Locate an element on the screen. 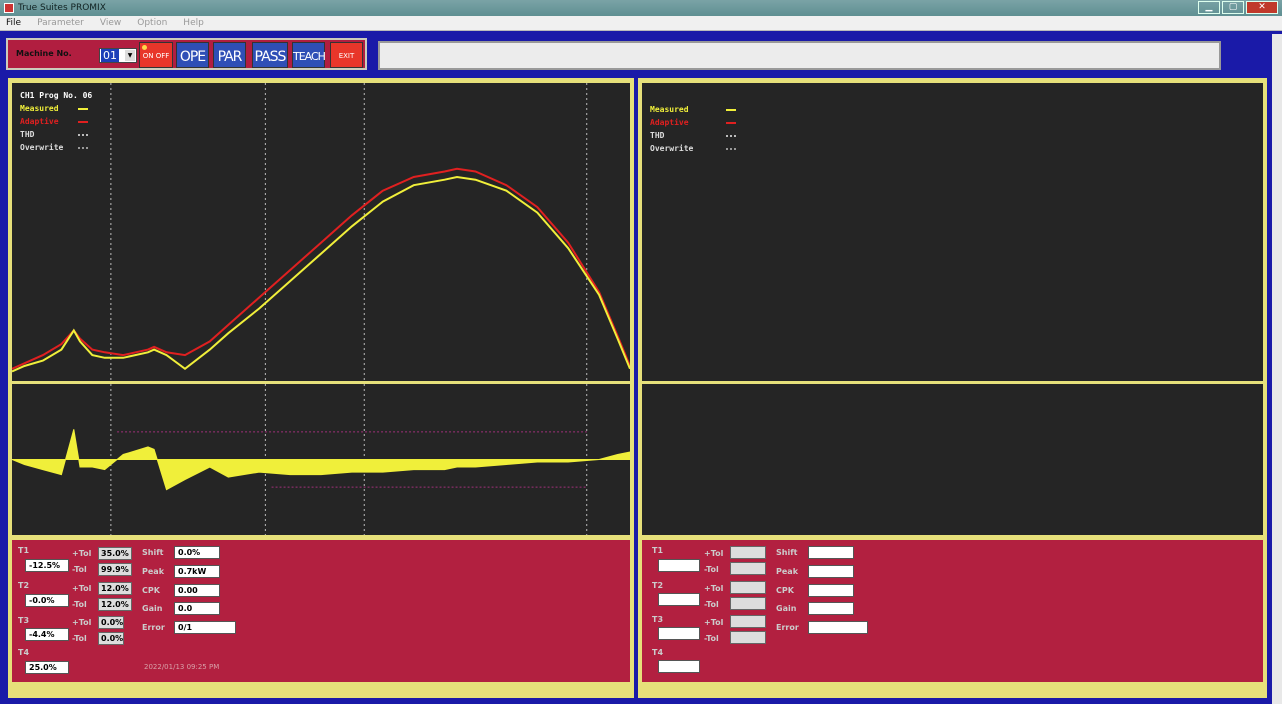 The width and height of the screenshot is (1282, 704). menu-view: View is located at coordinates (110, 23).